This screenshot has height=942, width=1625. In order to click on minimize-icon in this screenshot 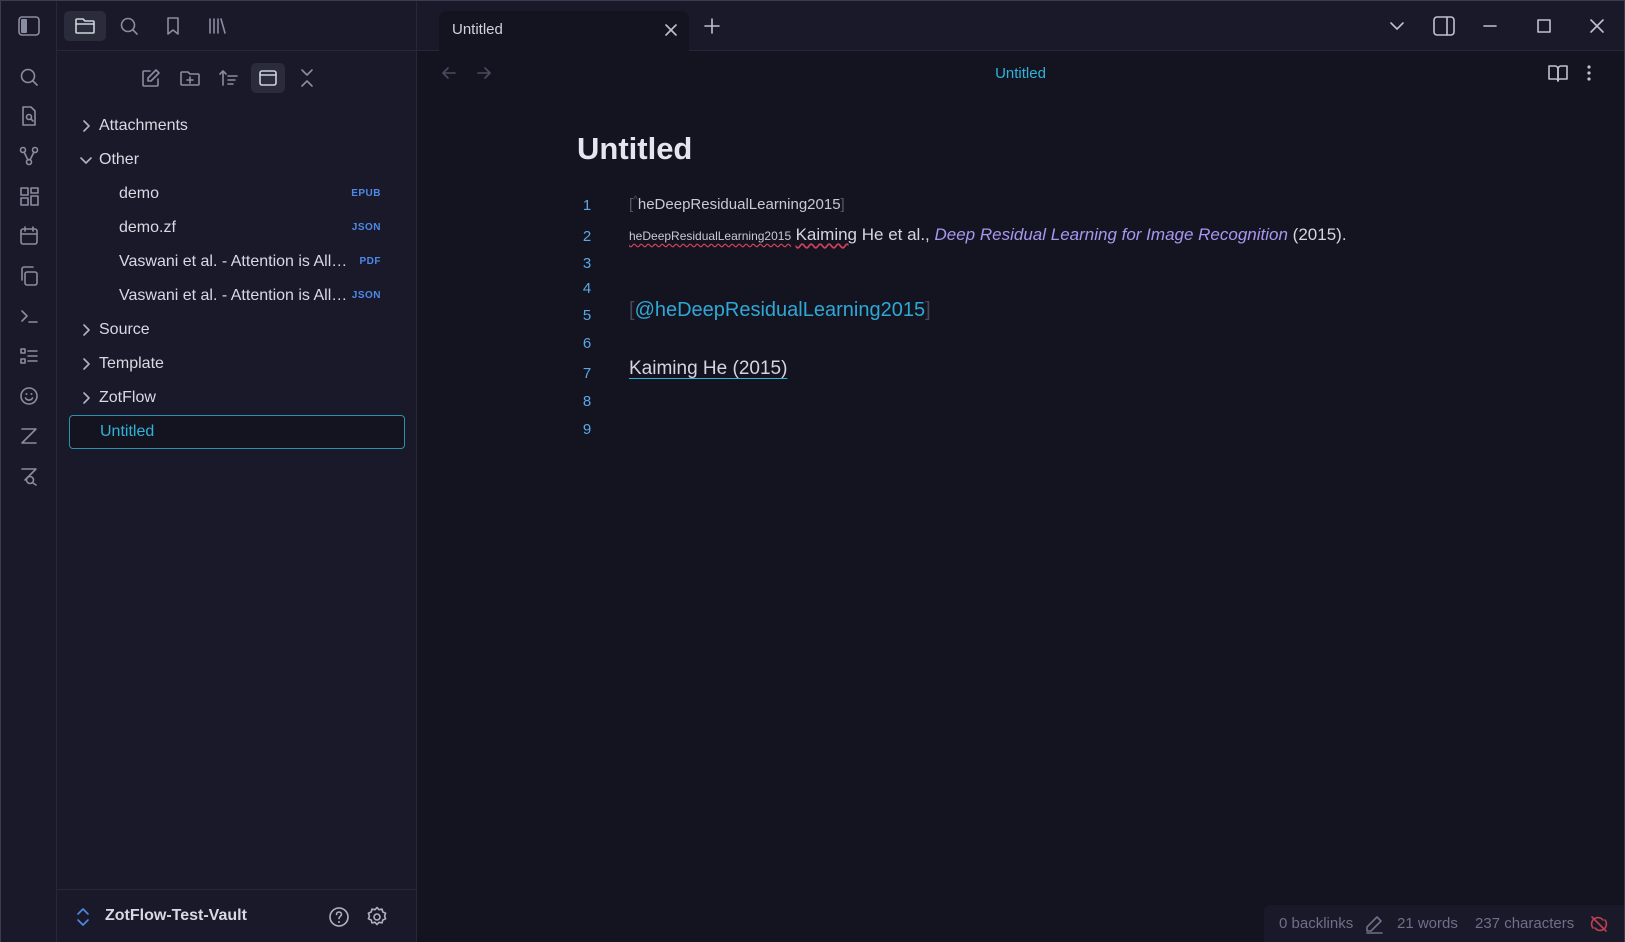, I will do `click(1490, 26)`.